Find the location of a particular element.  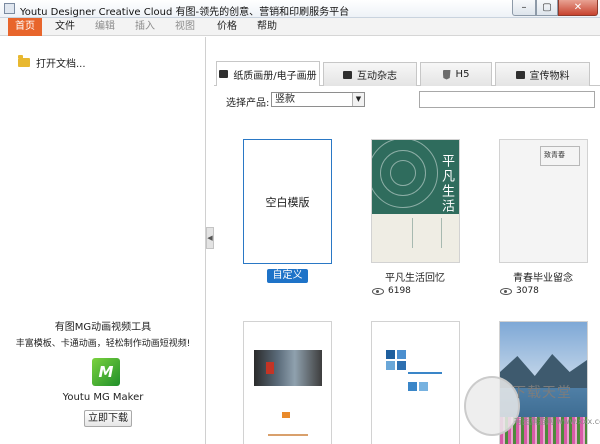

blank-template-card: 空白模版 is located at coordinates (287, 201).